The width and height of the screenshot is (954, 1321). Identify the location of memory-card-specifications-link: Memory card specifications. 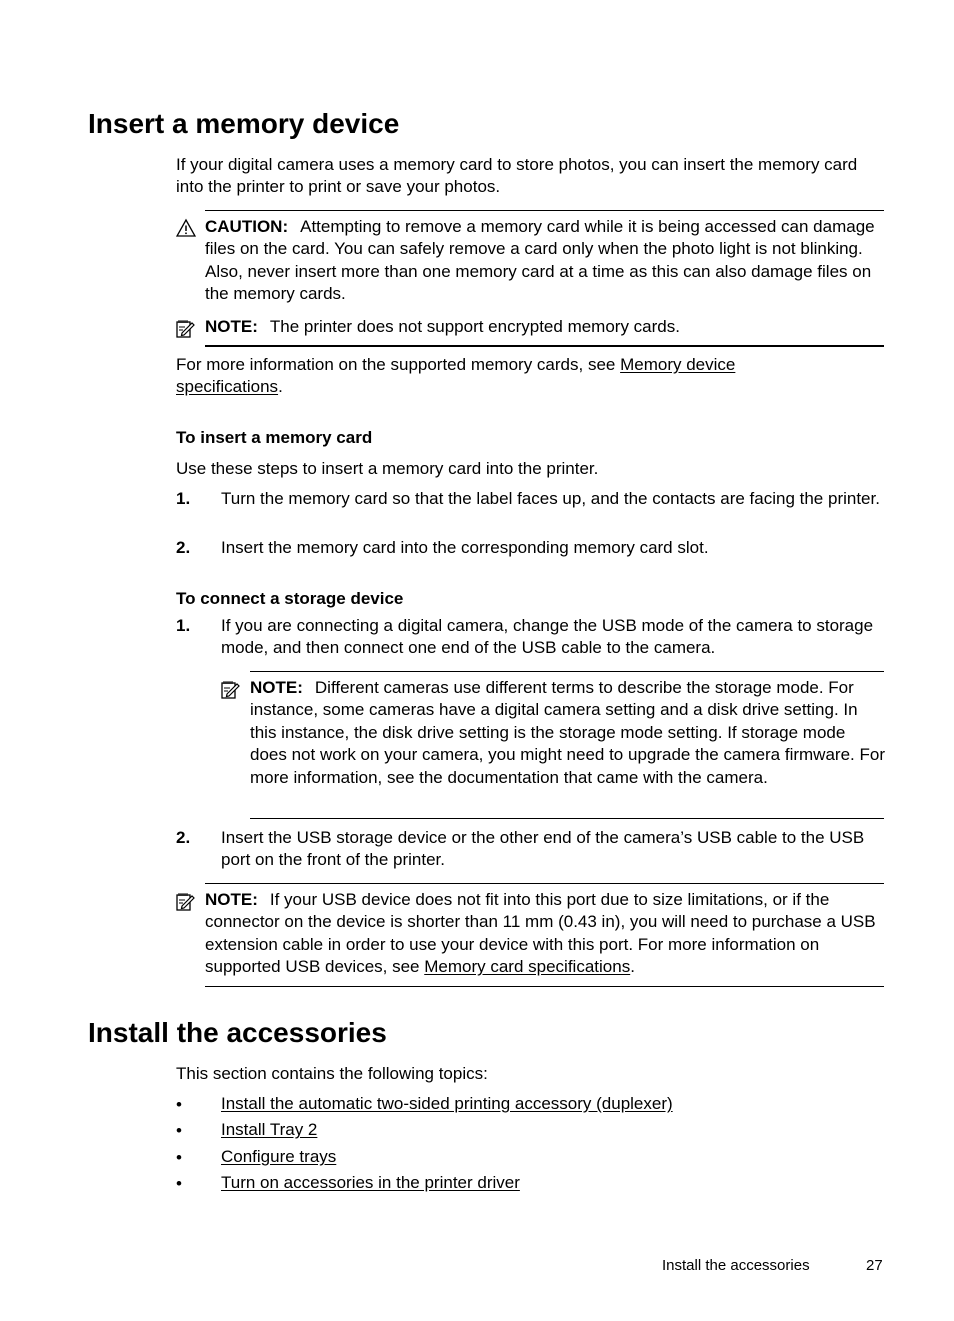
(527, 966).